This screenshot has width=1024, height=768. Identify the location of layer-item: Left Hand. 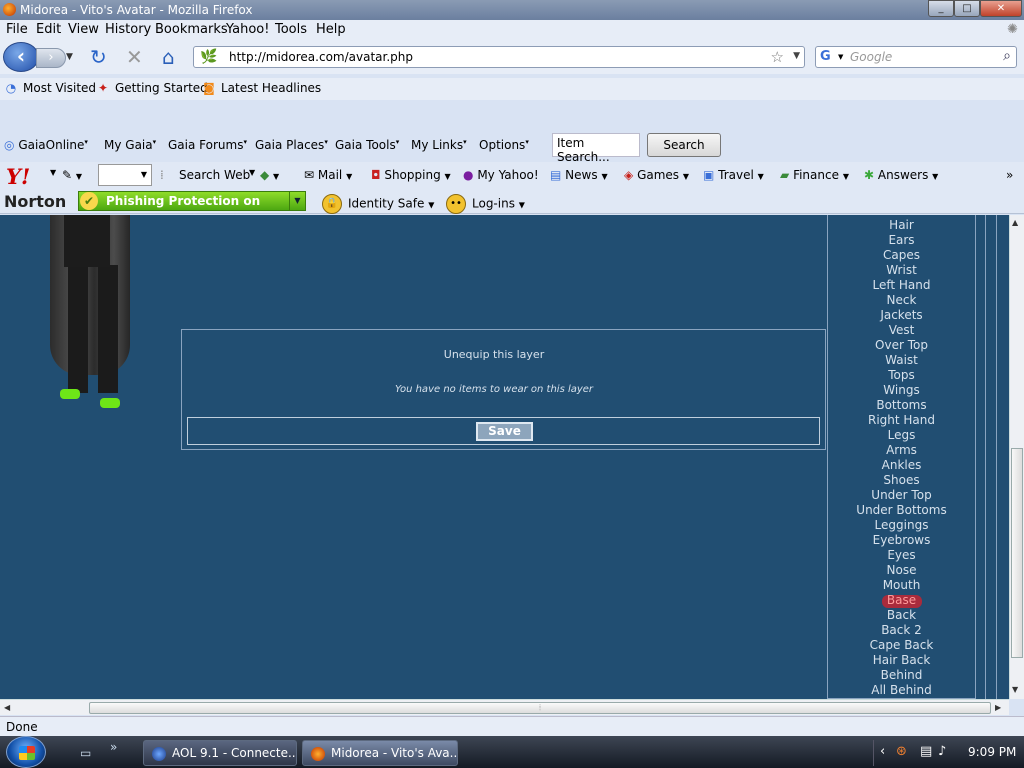
(901, 285).